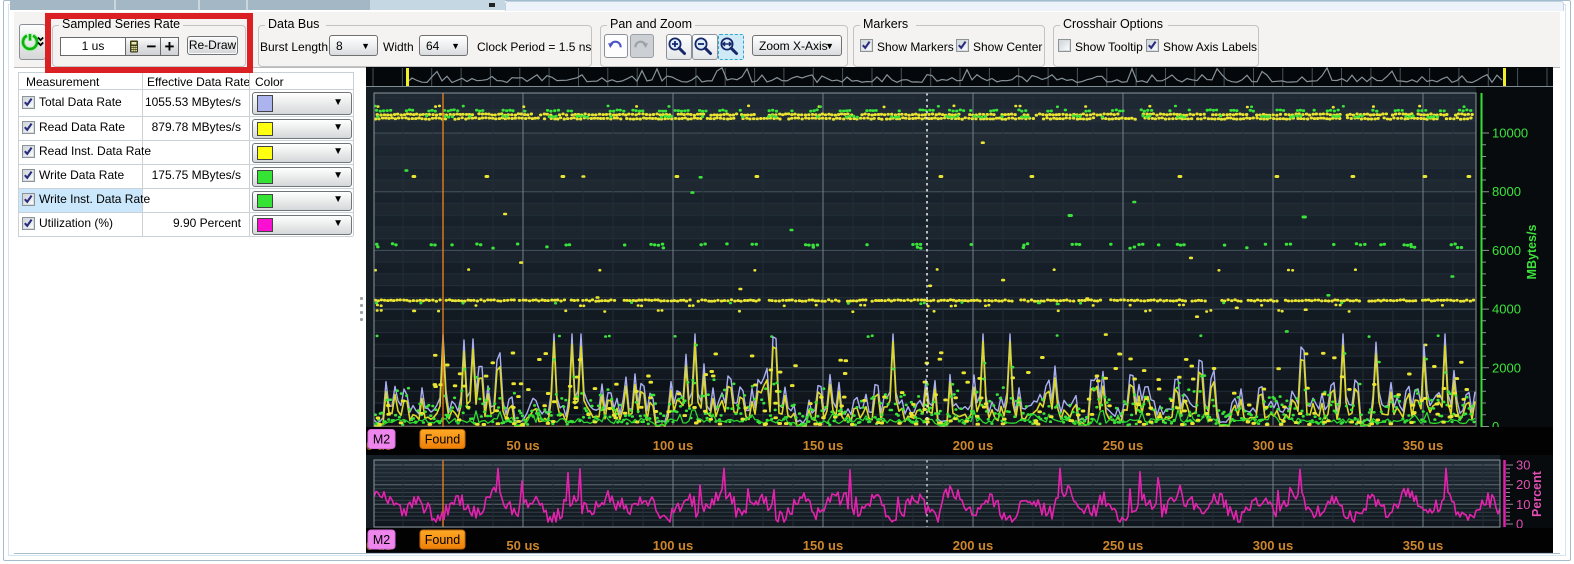 This screenshot has height=564, width=1574. What do you see at coordinates (1523, 484) in the screenshot?
I see `svg-text: 20` at bounding box center [1523, 484].